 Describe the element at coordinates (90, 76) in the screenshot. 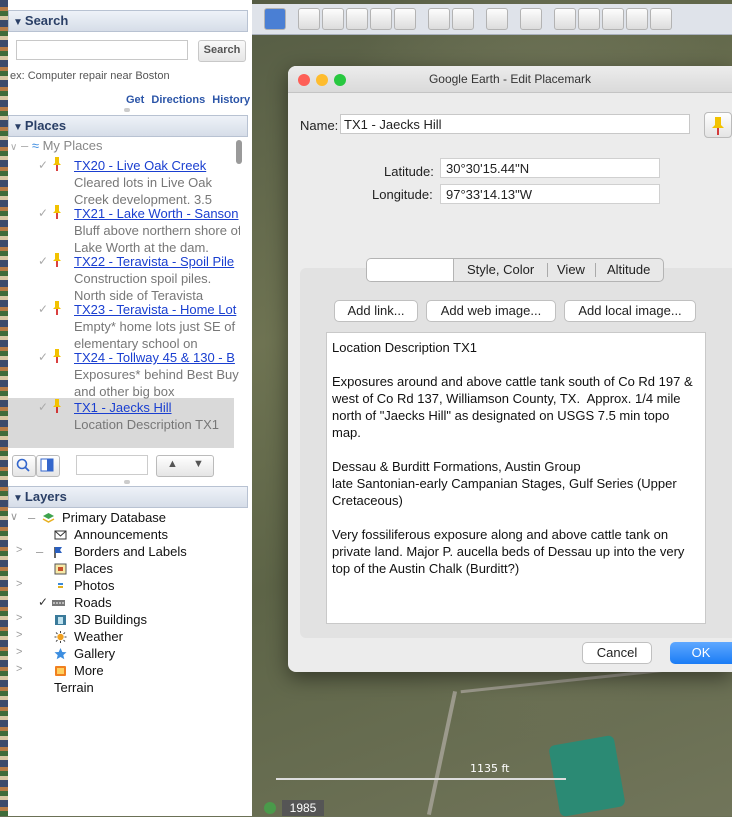

I see `search-hint: ex: Computer repair near Boston` at that location.